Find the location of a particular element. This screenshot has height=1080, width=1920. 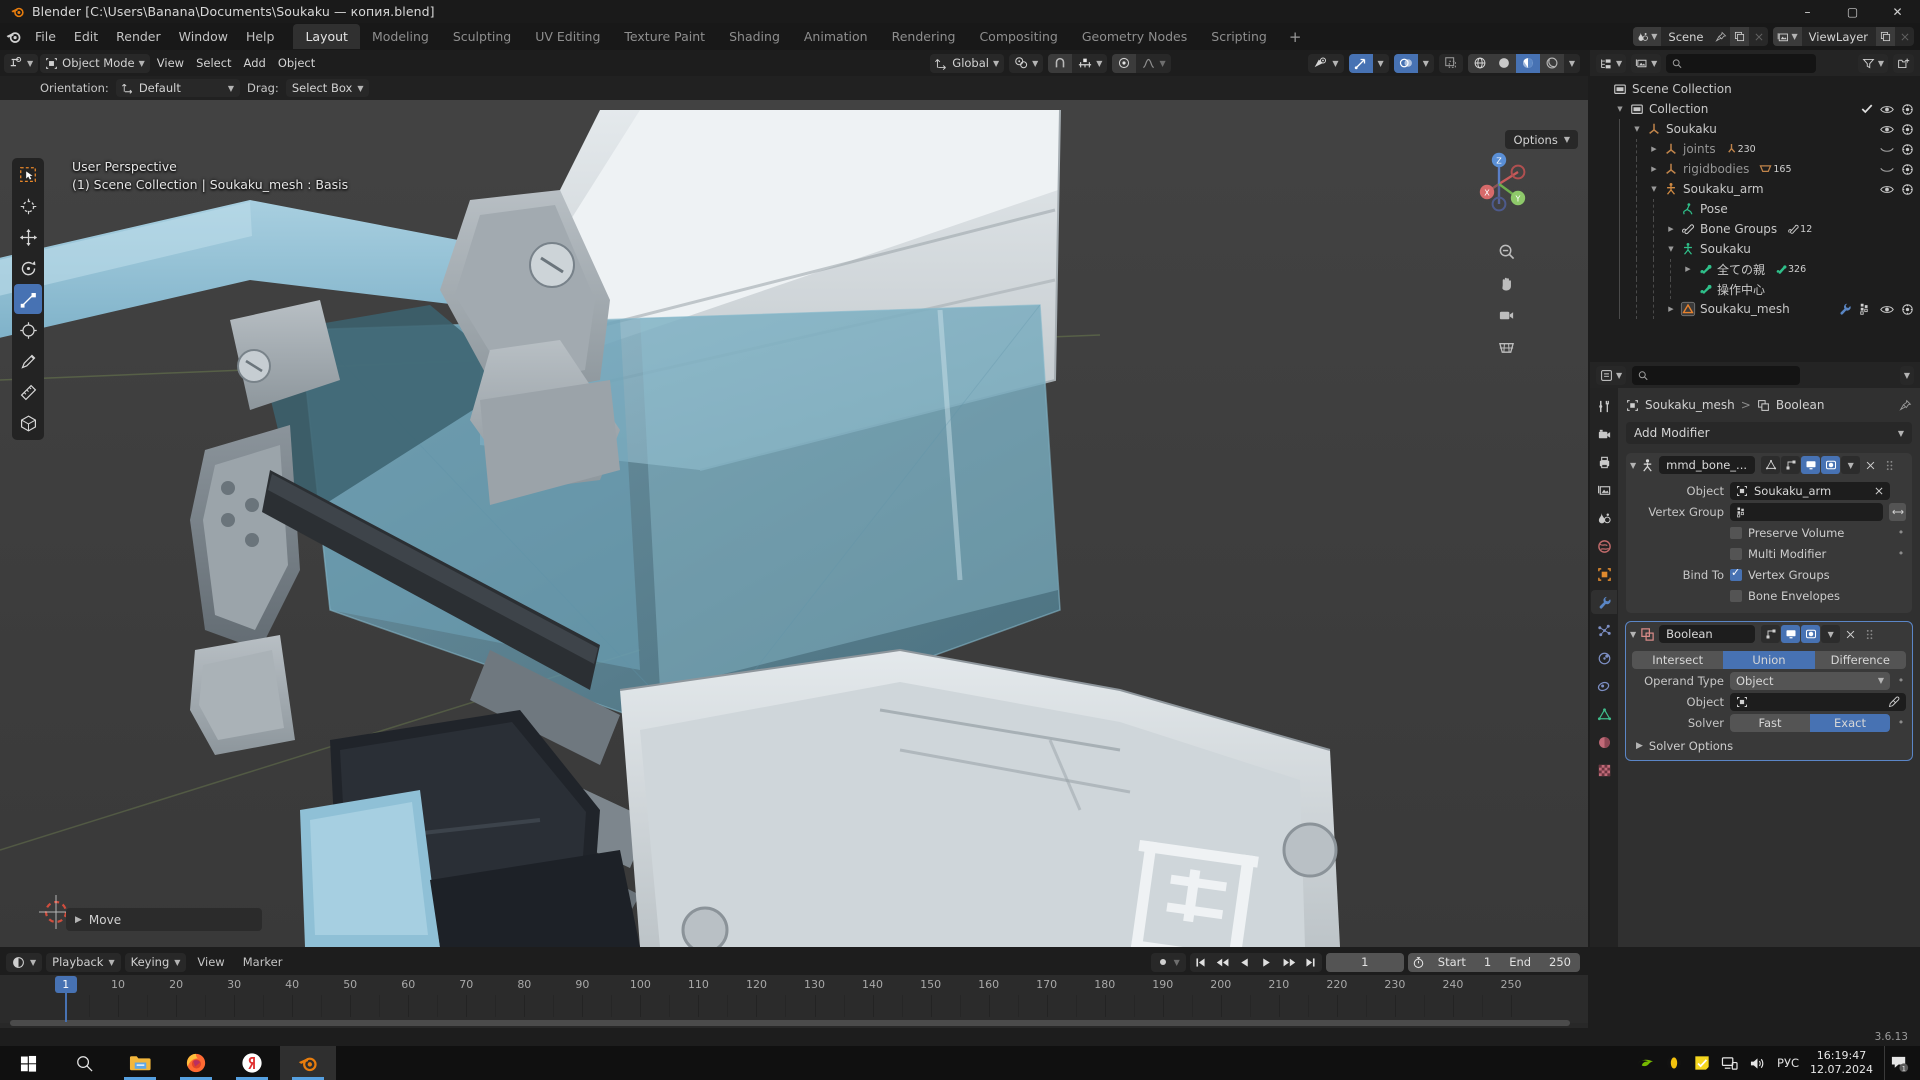

jump-to-next-keyframe-icon is located at coordinates (1289, 962).